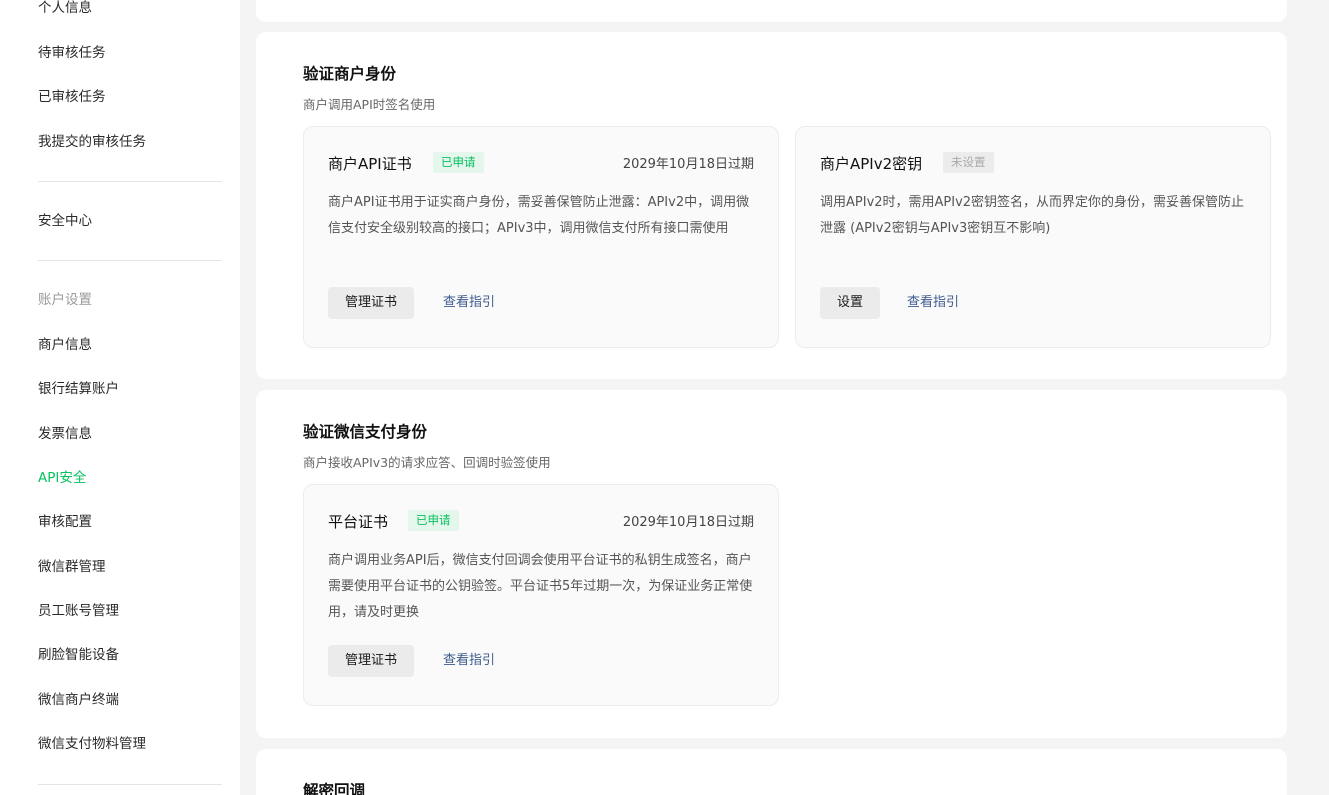  I want to click on section-subtitle: 商户调用API时签名使用, so click(369, 104).